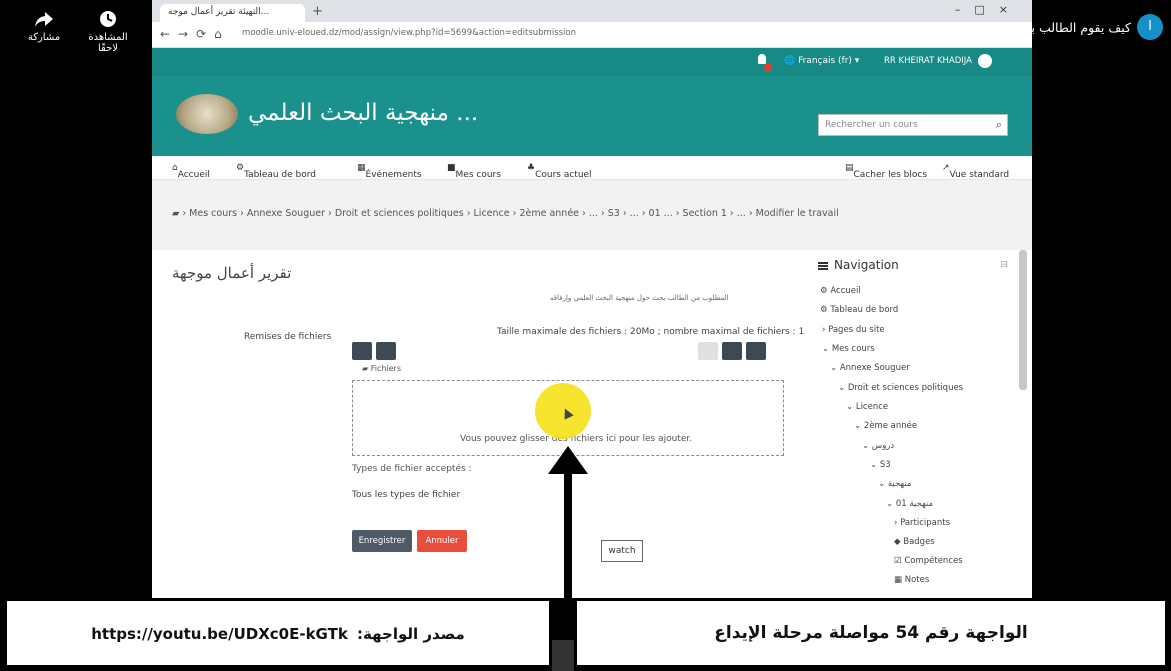 This screenshot has height=671, width=1171. What do you see at coordinates (853, 349) in the screenshot?
I see `sidebar-item-label: Mes cours` at bounding box center [853, 349].